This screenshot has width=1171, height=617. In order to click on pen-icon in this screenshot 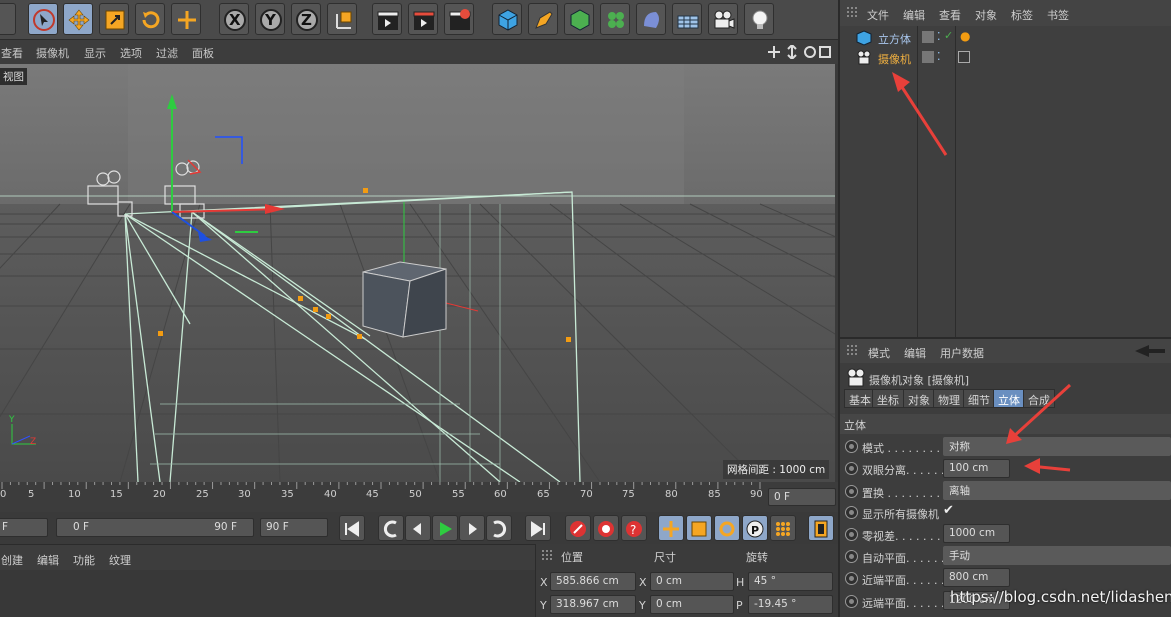, I will do `click(544, 20)`.